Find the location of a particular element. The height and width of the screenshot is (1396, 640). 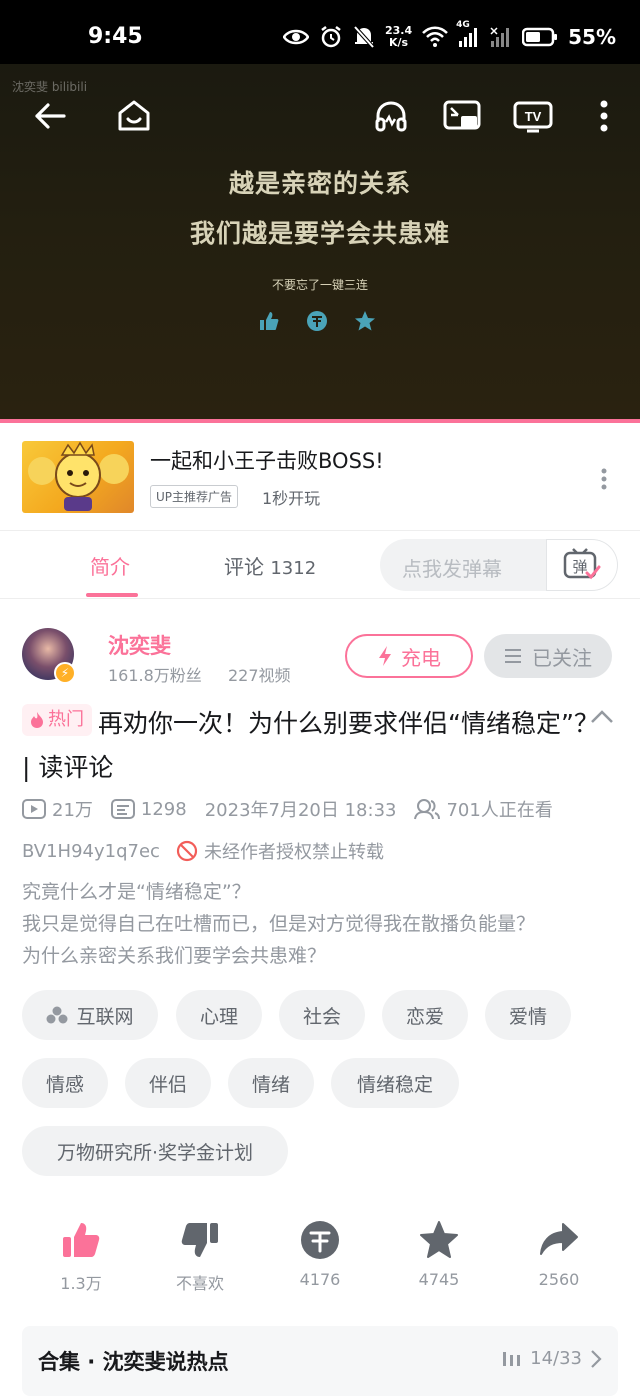

lightning-icon is located at coordinates (385, 656).